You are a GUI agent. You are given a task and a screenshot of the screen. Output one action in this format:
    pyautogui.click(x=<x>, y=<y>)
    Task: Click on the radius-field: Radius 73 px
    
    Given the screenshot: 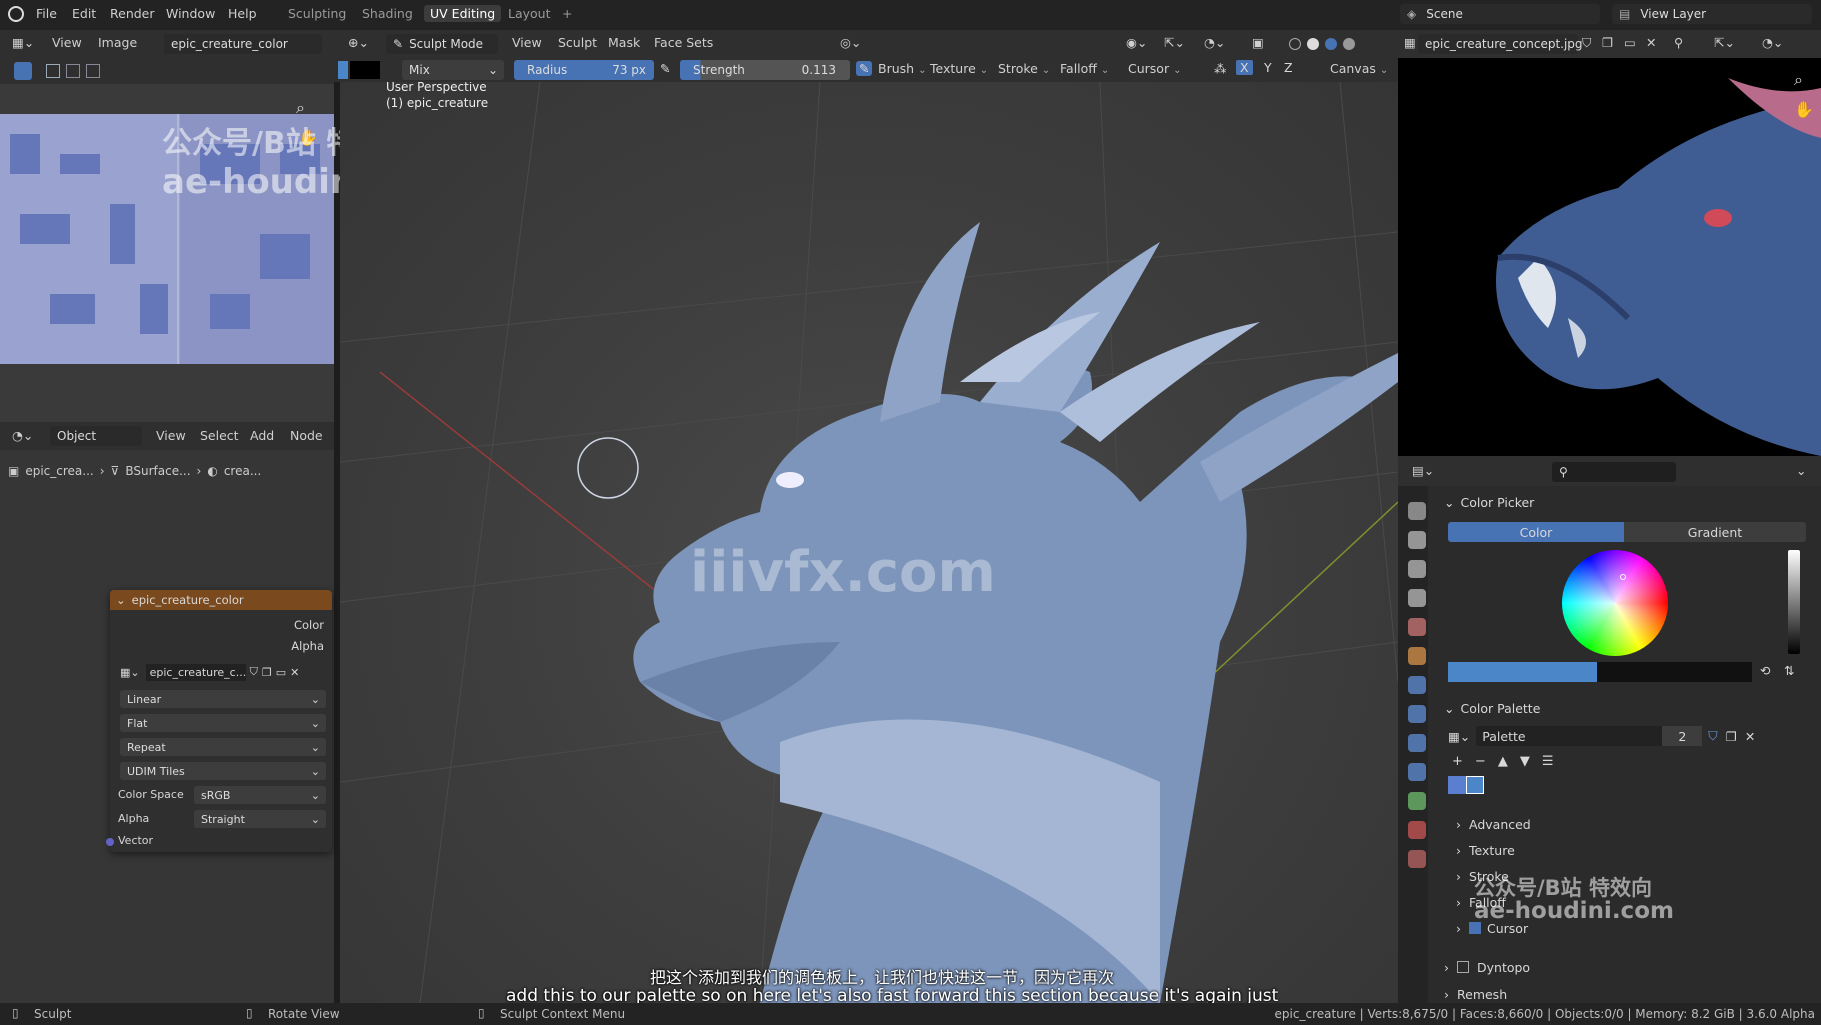 What is the action you would take?
    pyautogui.click(x=584, y=70)
    